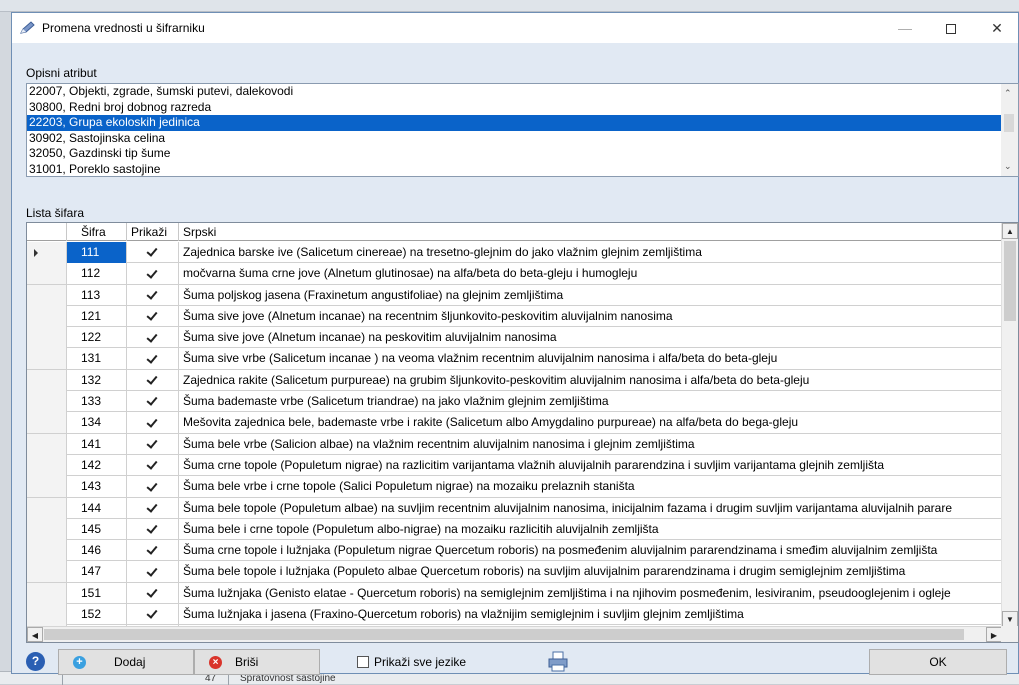 The width and height of the screenshot is (1019, 685). What do you see at coordinates (97, 423) in the screenshot?
I see `code-cell: 134` at bounding box center [97, 423].